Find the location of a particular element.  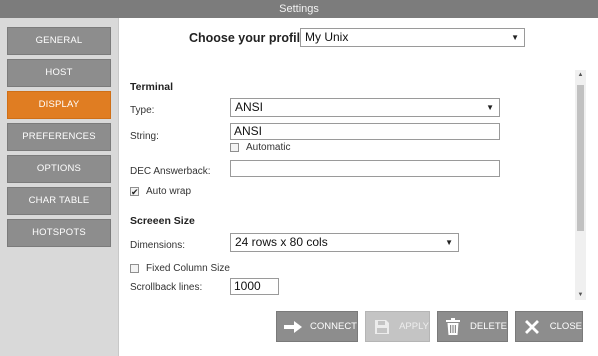

close-icon is located at coordinates (532, 326).